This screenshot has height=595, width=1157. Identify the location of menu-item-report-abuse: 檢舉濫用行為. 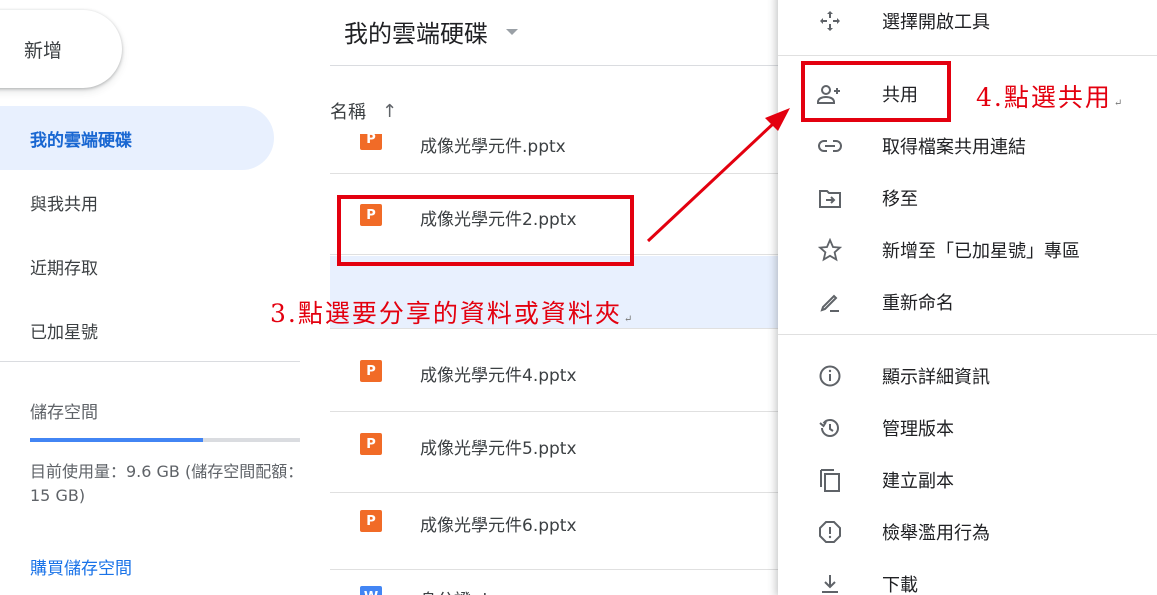
(967, 532).